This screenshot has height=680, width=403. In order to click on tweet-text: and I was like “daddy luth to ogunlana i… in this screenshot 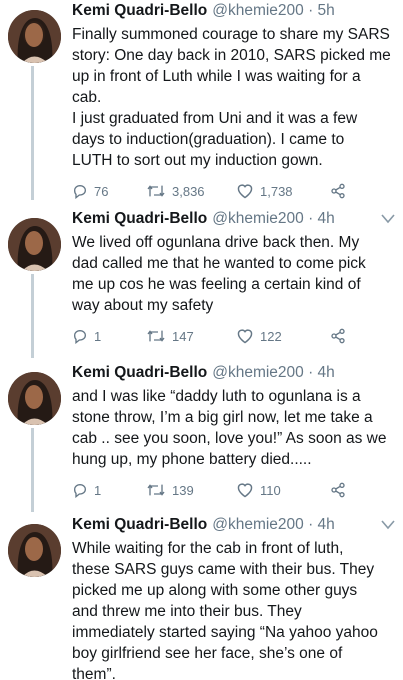, I will do `click(229, 428)`.